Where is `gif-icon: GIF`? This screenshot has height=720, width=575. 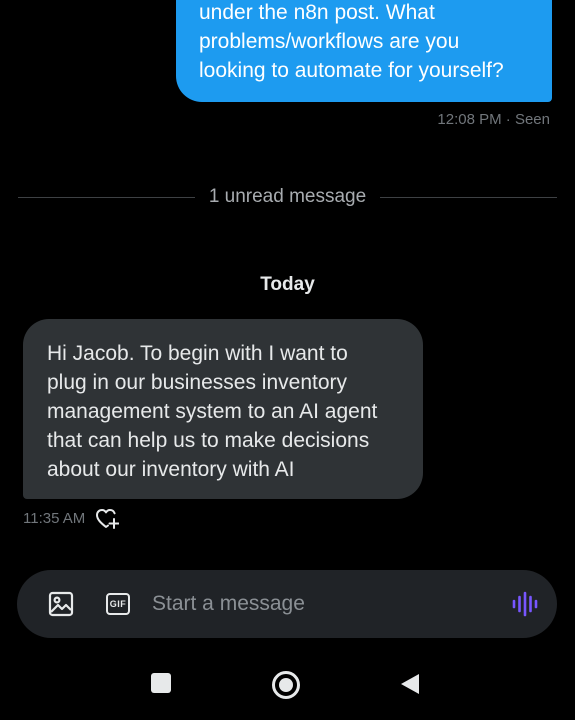 gif-icon: GIF is located at coordinates (118, 604).